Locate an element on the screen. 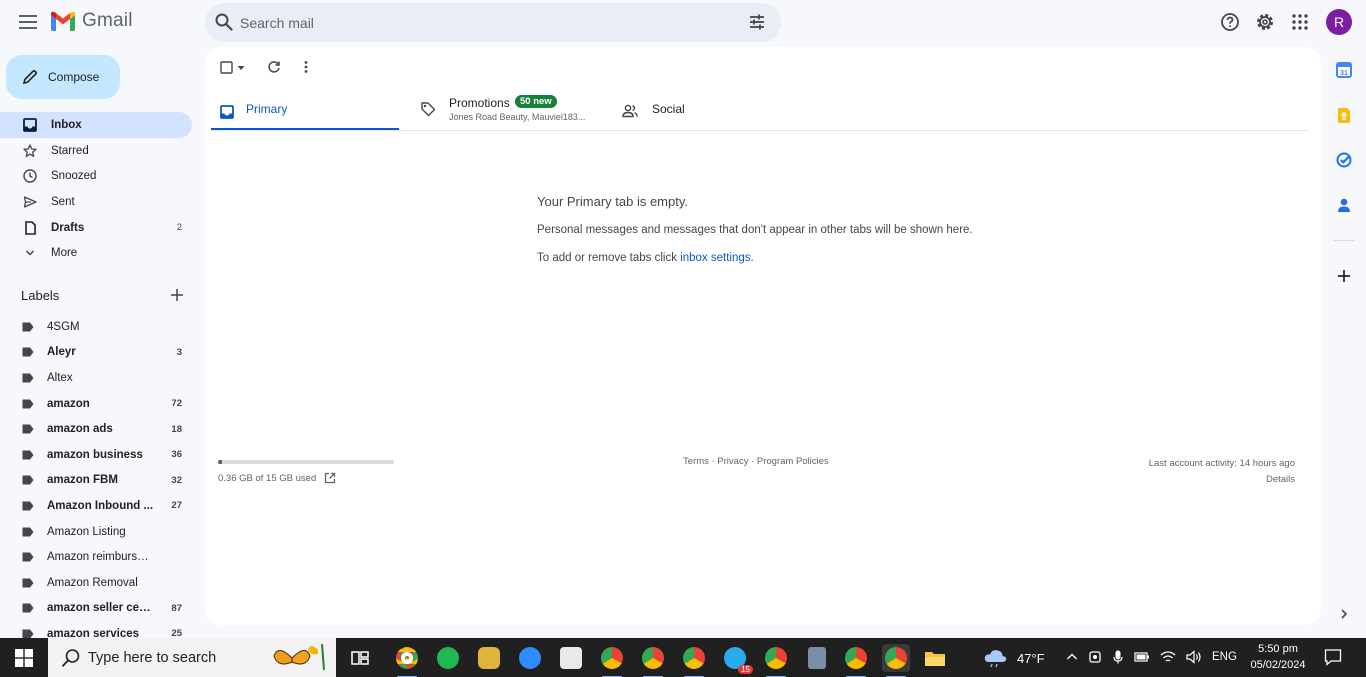  chrome-profile-pink-icon is located at coordinates (856, 660).